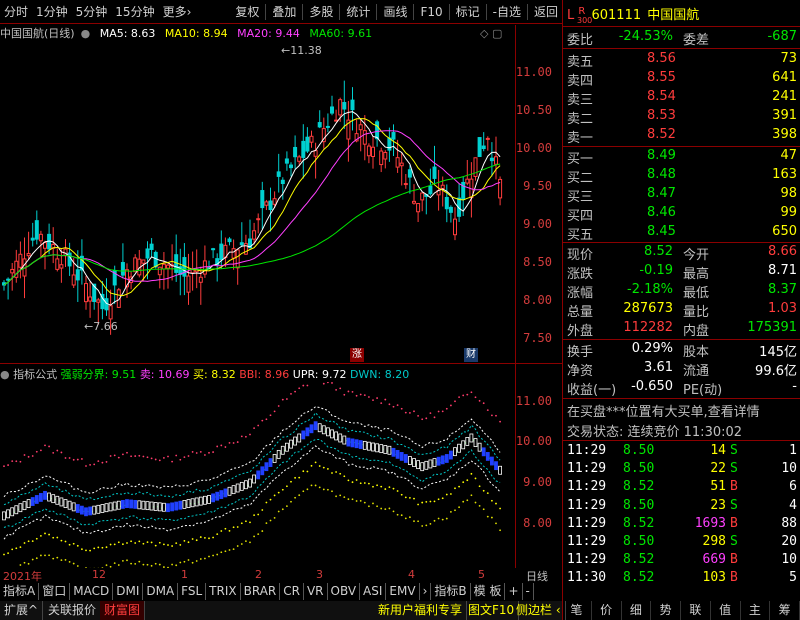 The width and height of the screenshot is (800, 620). I want to click on chart-corner-icons: ◇ ▢, so click(491, 33).